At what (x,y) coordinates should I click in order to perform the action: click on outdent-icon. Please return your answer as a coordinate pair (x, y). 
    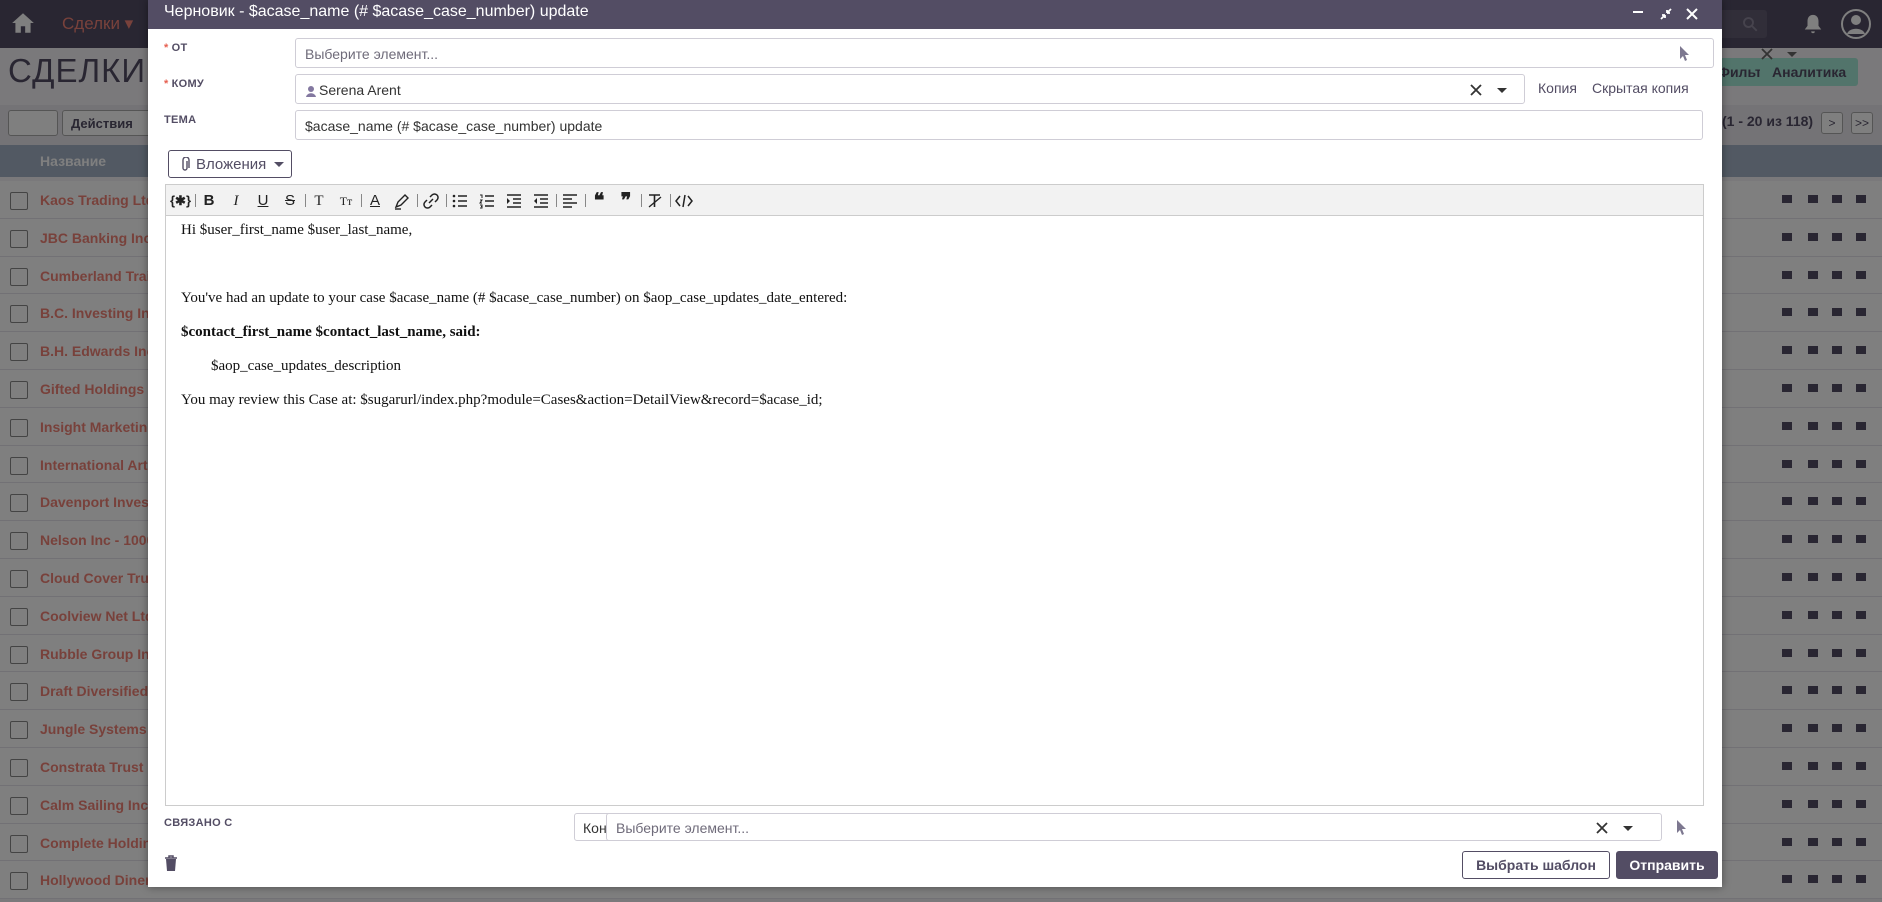
    Looking at the image, I should click on (541, 201).